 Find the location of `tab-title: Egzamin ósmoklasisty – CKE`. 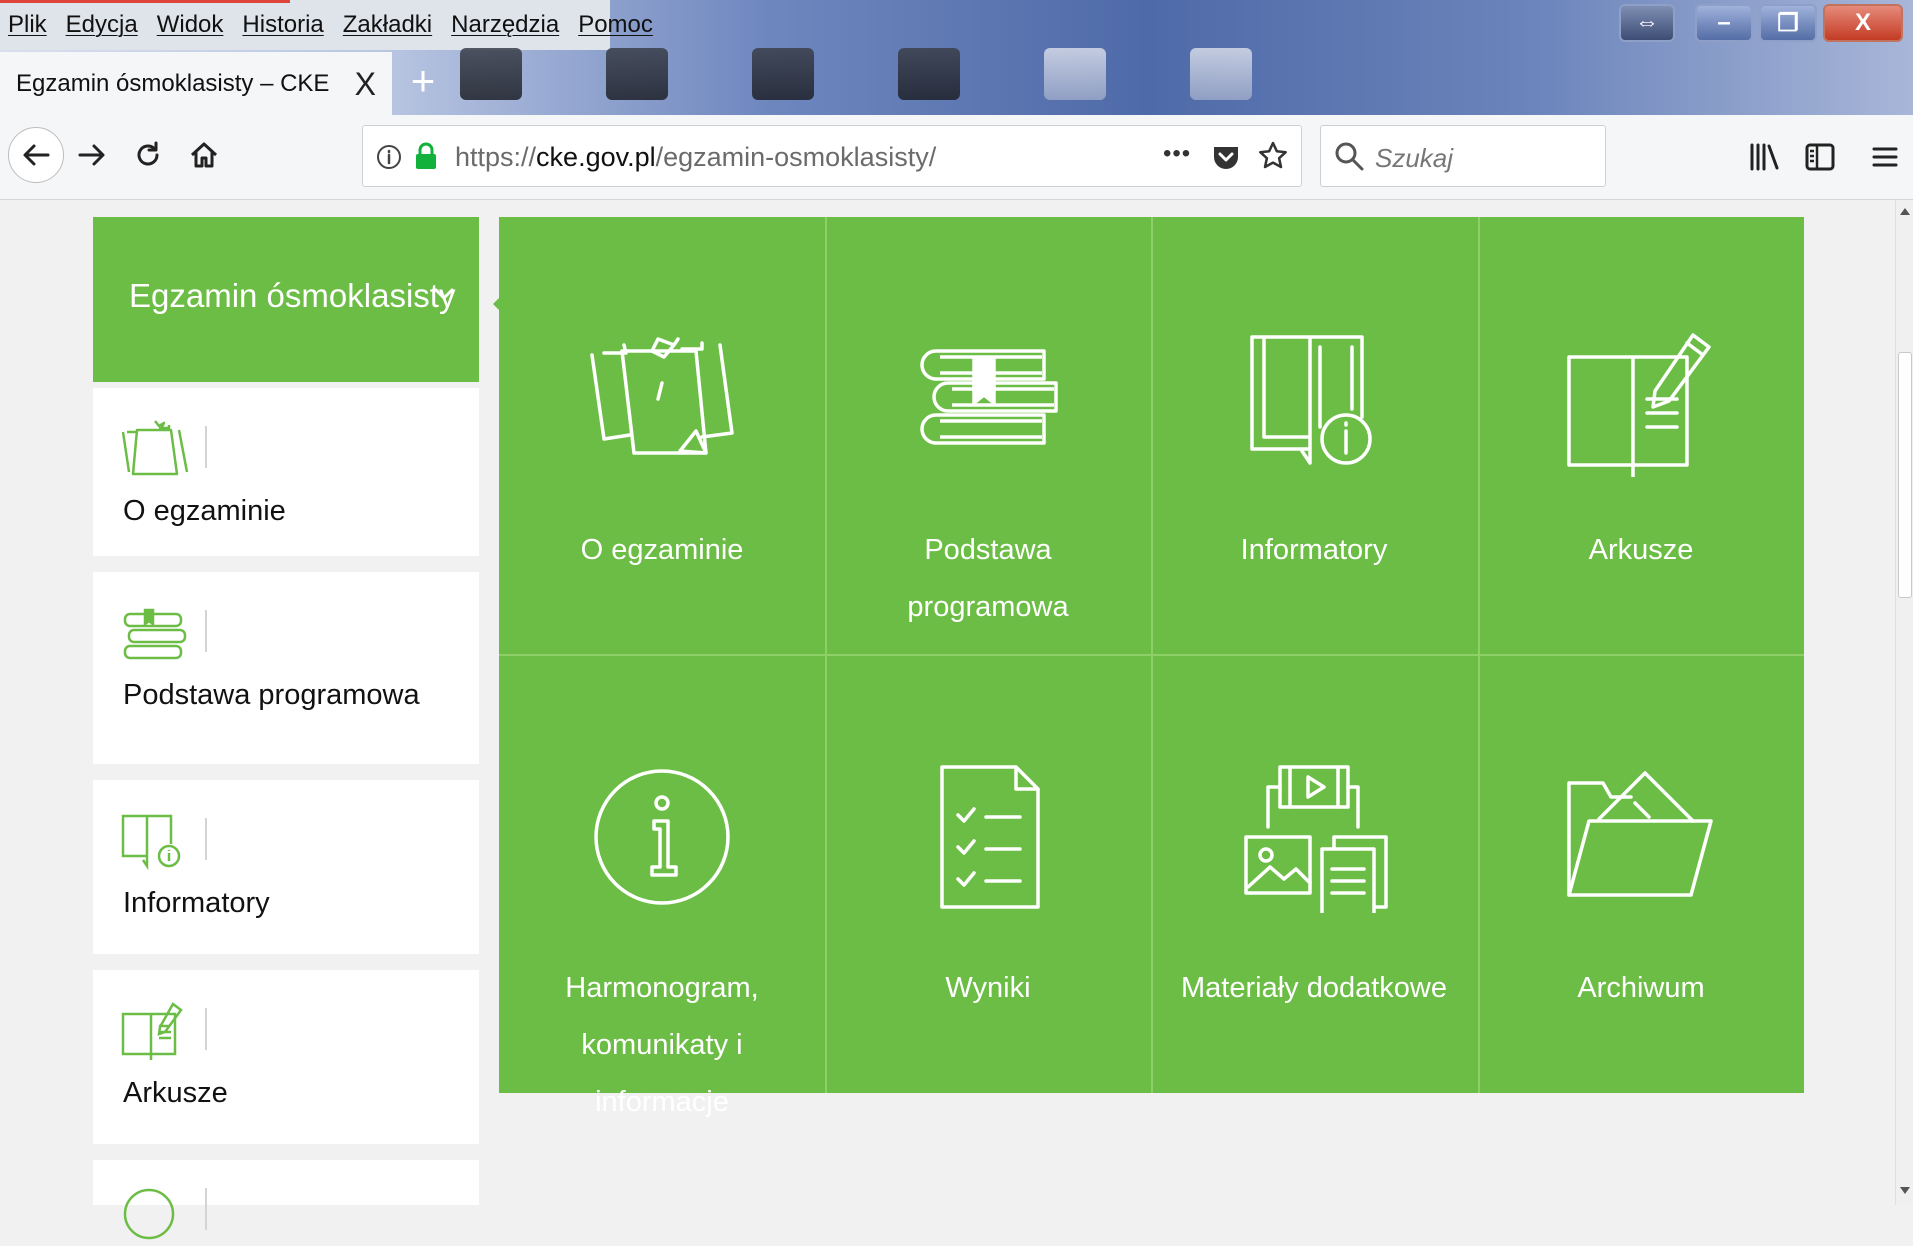

tab-title: Egzamin ósmoklasisty – CKE is located at coordinates (173, 83).